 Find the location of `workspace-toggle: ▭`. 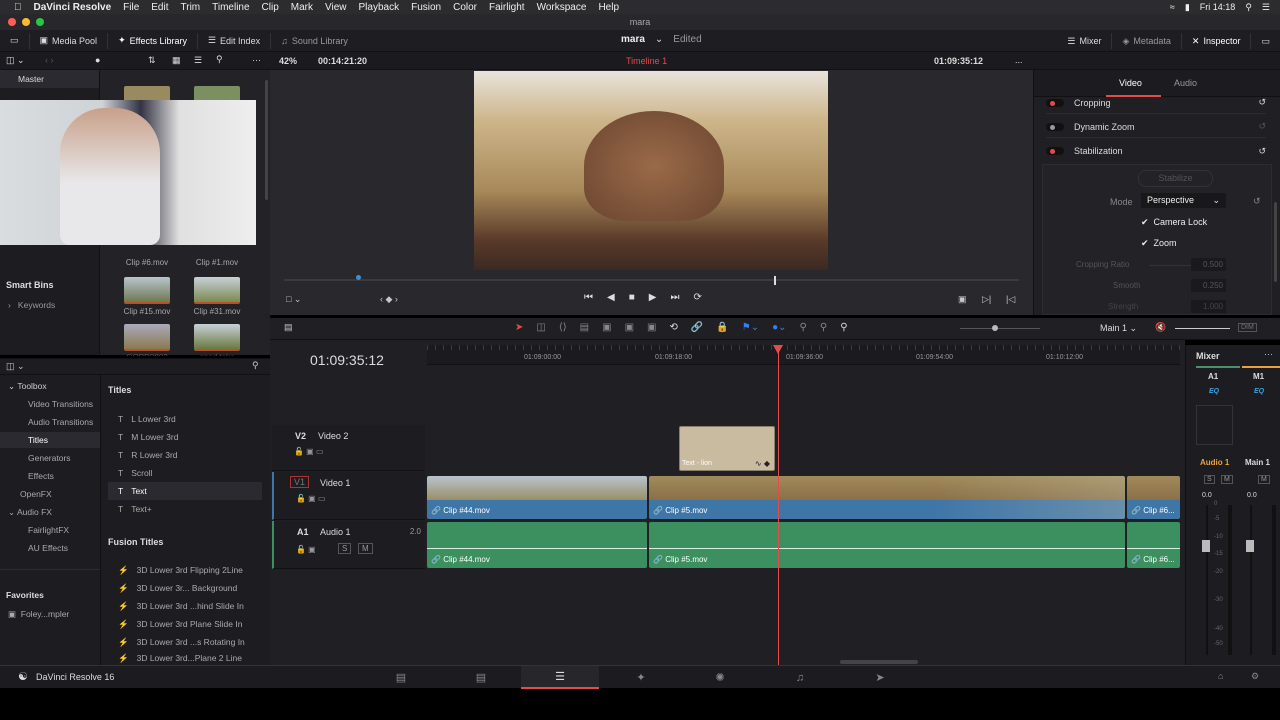

workspace-toggle: ▭ is located at coordinates (15, 40).